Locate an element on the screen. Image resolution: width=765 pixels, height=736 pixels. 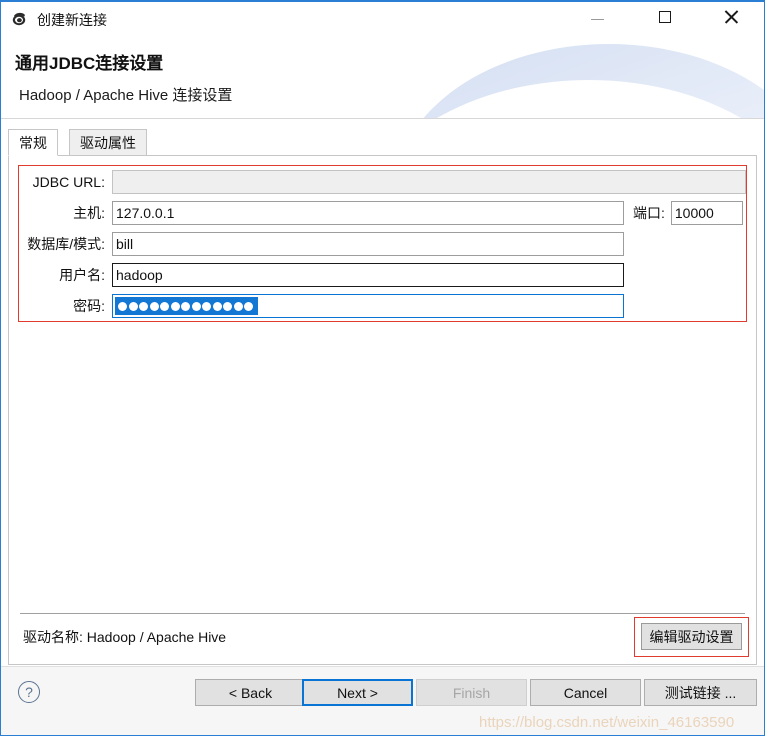
tab-driver-properties: 驱动属性 is located at coordinates (108, 142).